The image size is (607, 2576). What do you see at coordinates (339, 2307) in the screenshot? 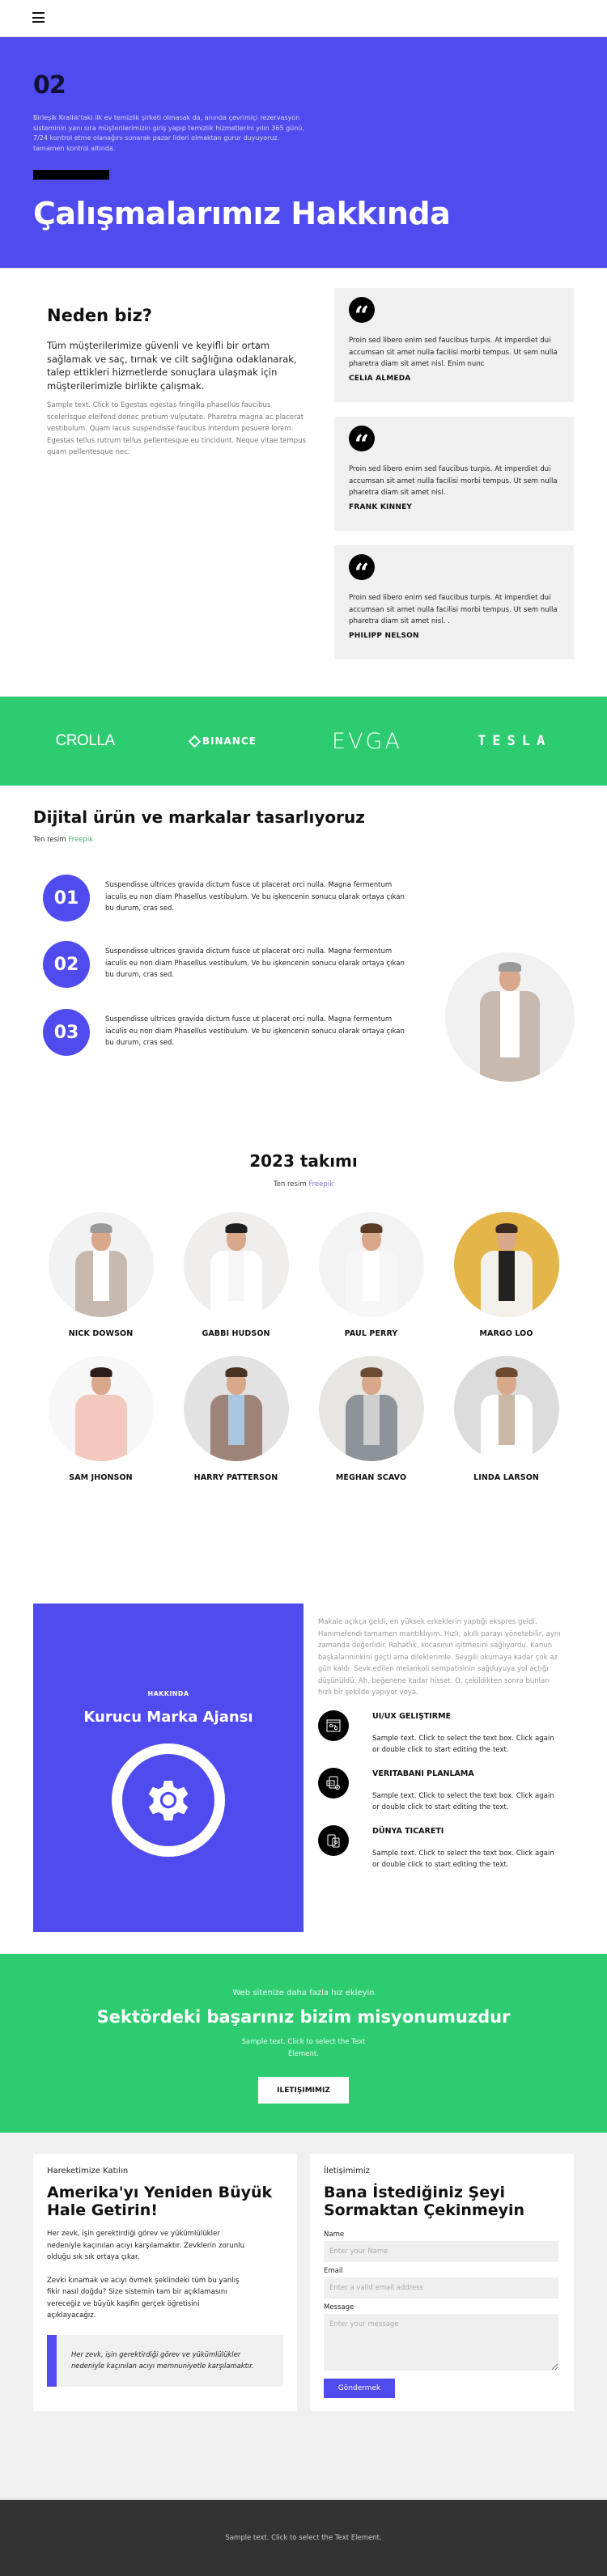
I see `message-label: Message` at bounding box center [339, 2307].